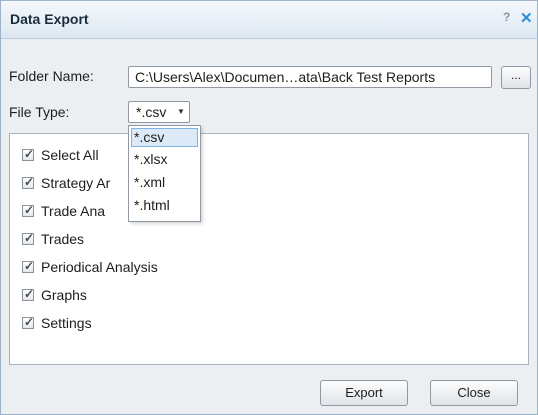  Describe the element at coordinates (164, 137) in the screenshot. I see `dropdown-option-csv: *.csv` at that location.